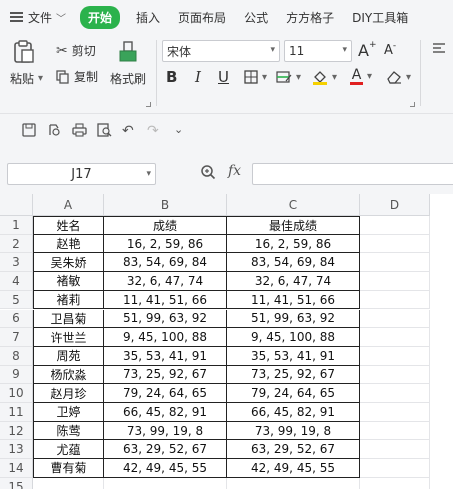  I want to click on table-cell: 66, 45, 82, 91, so click(165, 412).